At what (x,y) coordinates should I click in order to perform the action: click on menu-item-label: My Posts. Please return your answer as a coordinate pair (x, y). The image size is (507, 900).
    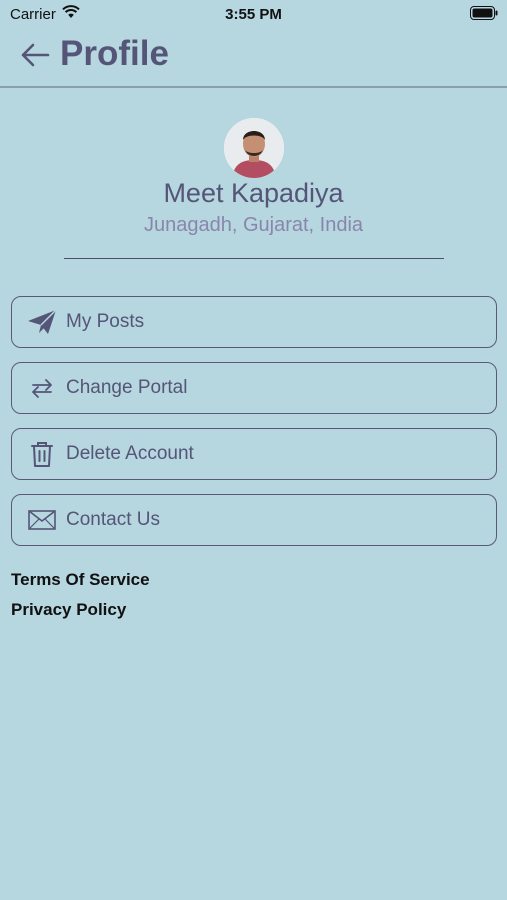
    Looking at the image, I should click on (105, 321).